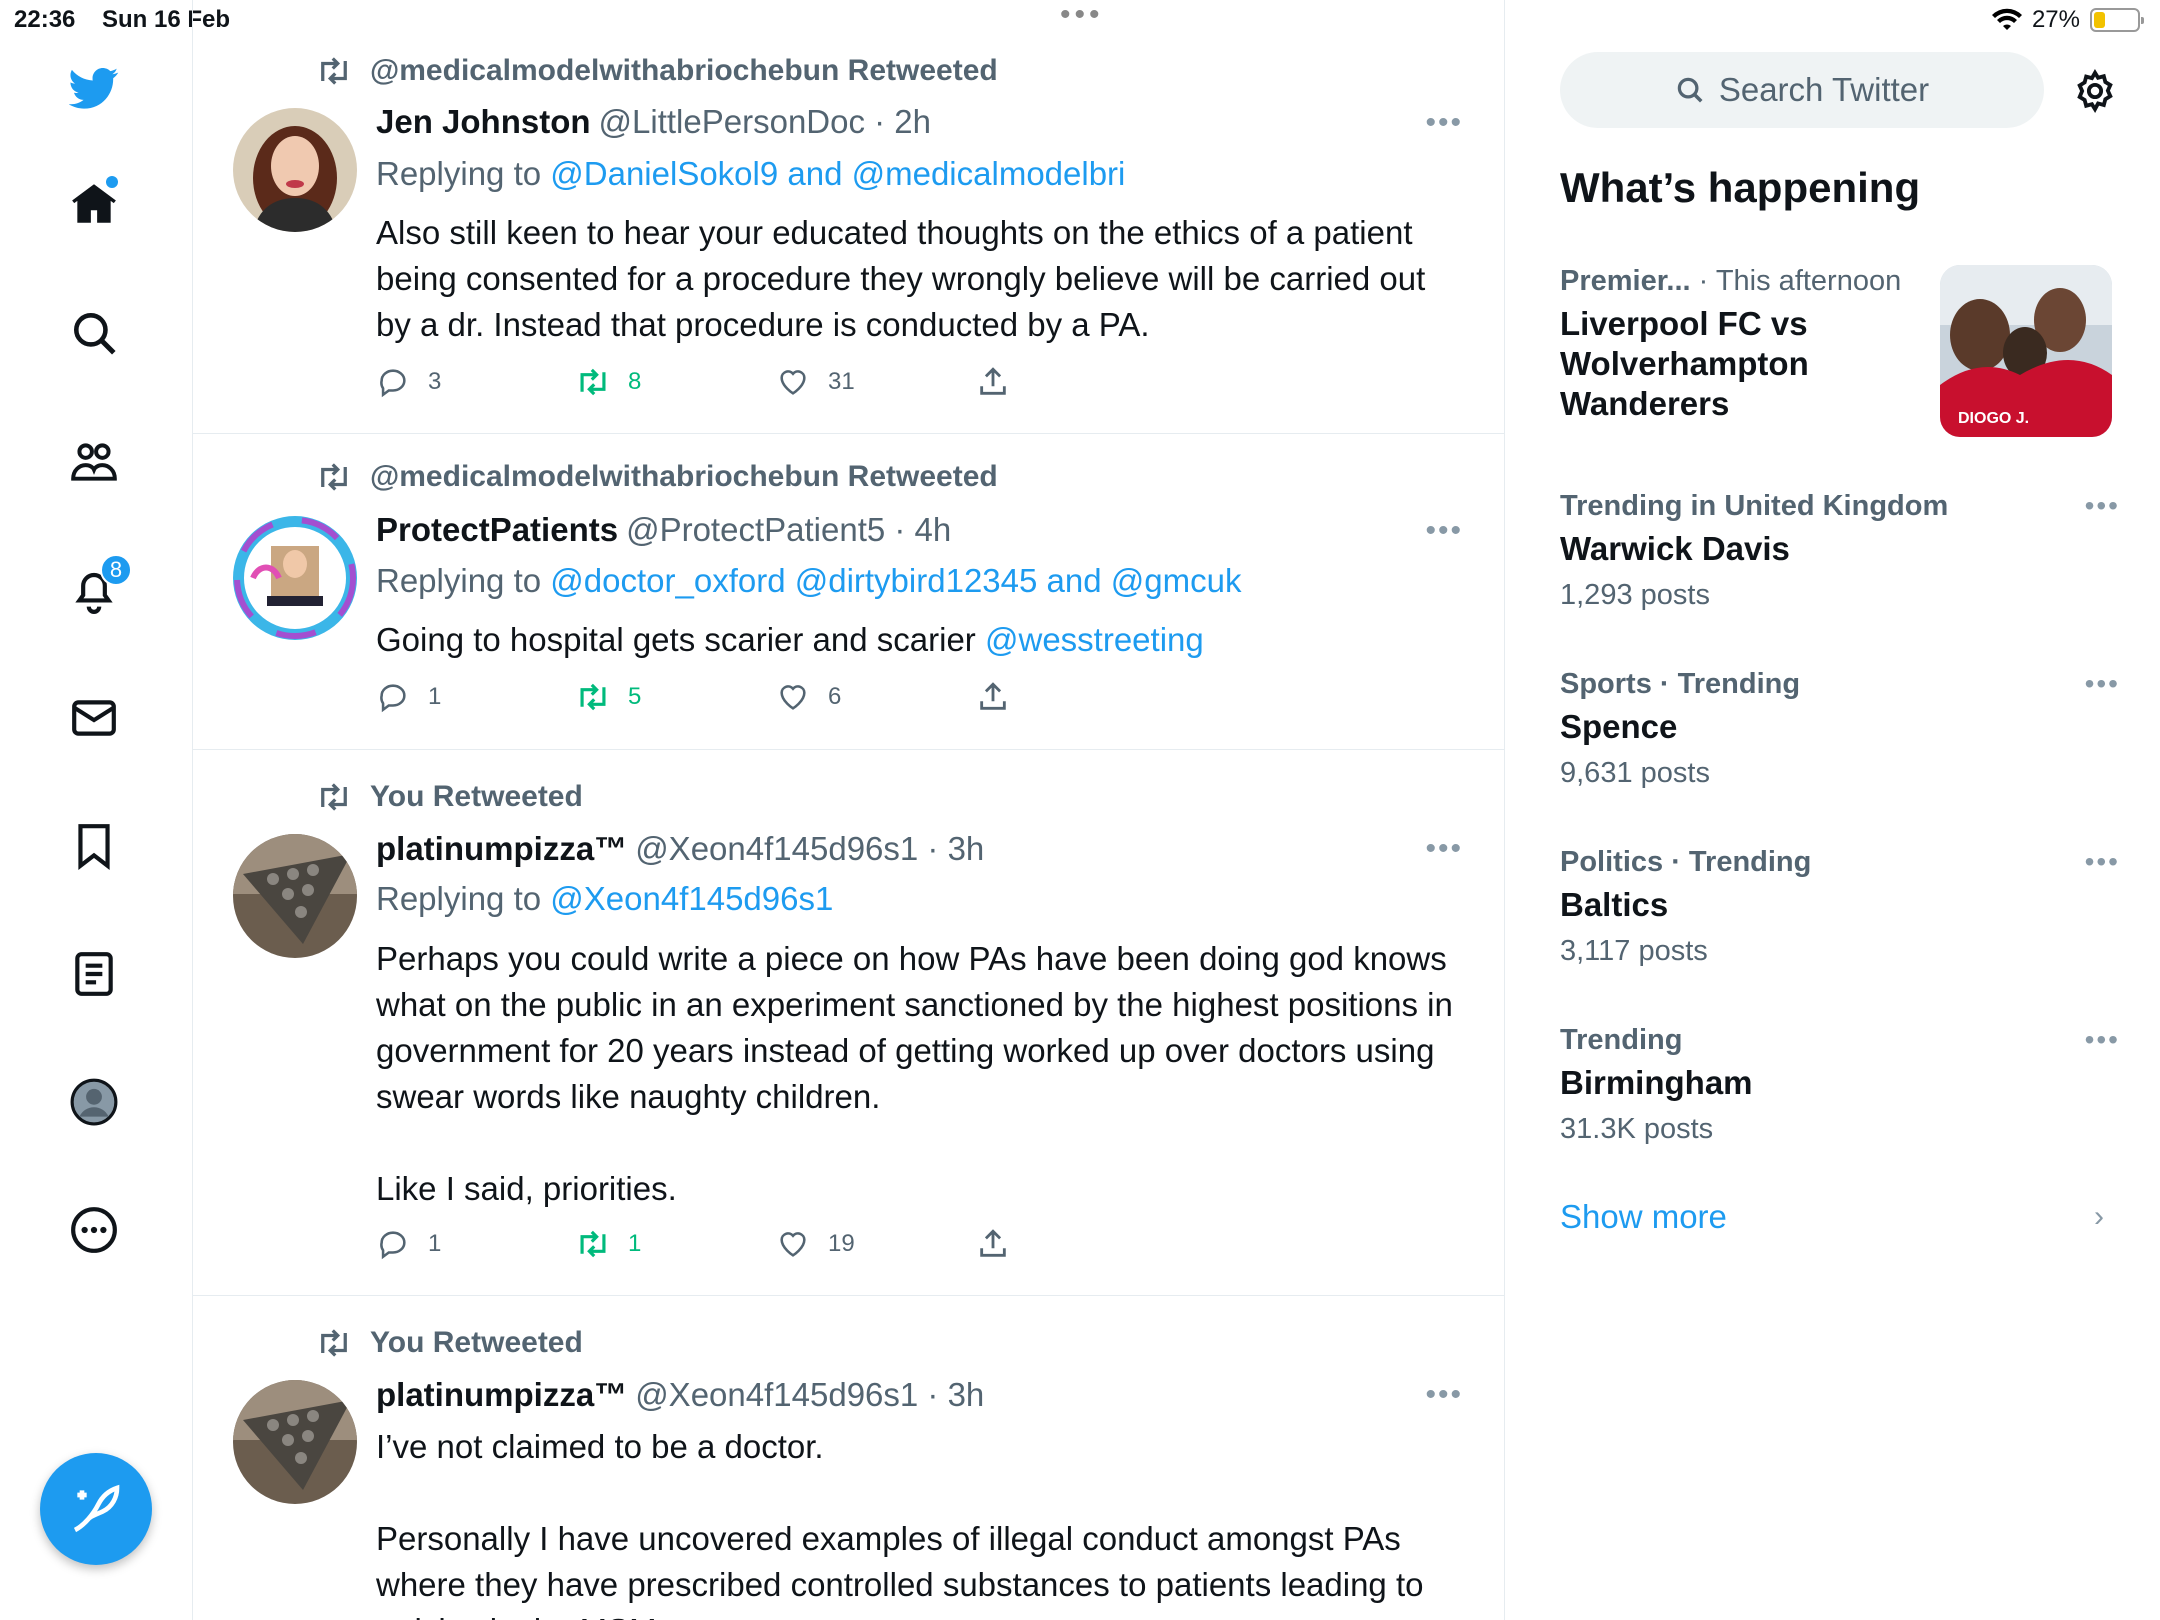  I want to click on like-button: 31, so click(815, 382).